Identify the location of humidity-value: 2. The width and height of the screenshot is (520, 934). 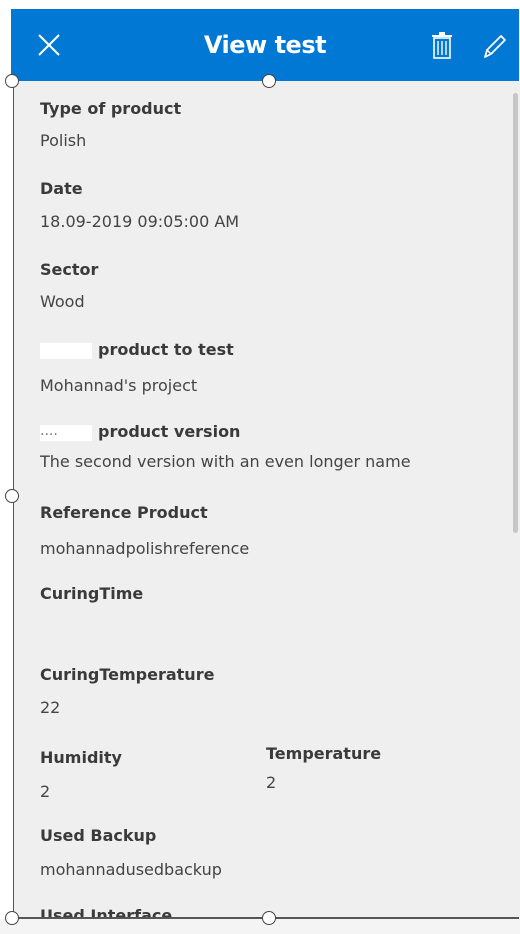
(45, 791).